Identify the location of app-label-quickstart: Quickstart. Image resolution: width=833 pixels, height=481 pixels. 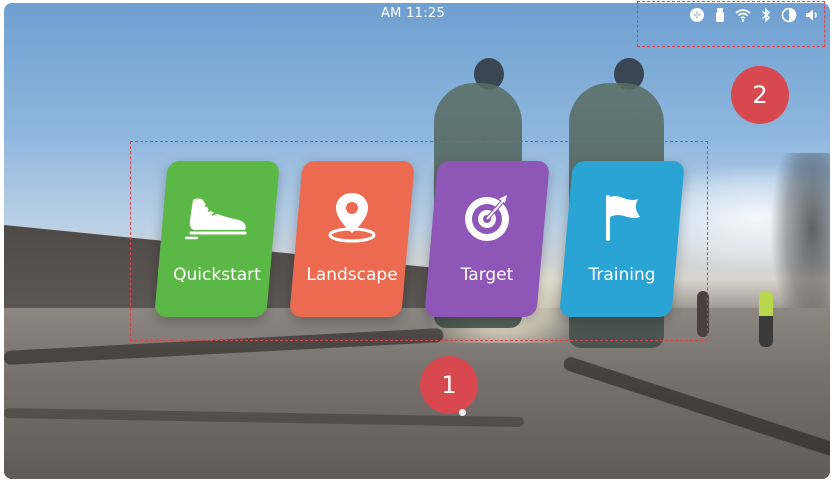
(217, 275).